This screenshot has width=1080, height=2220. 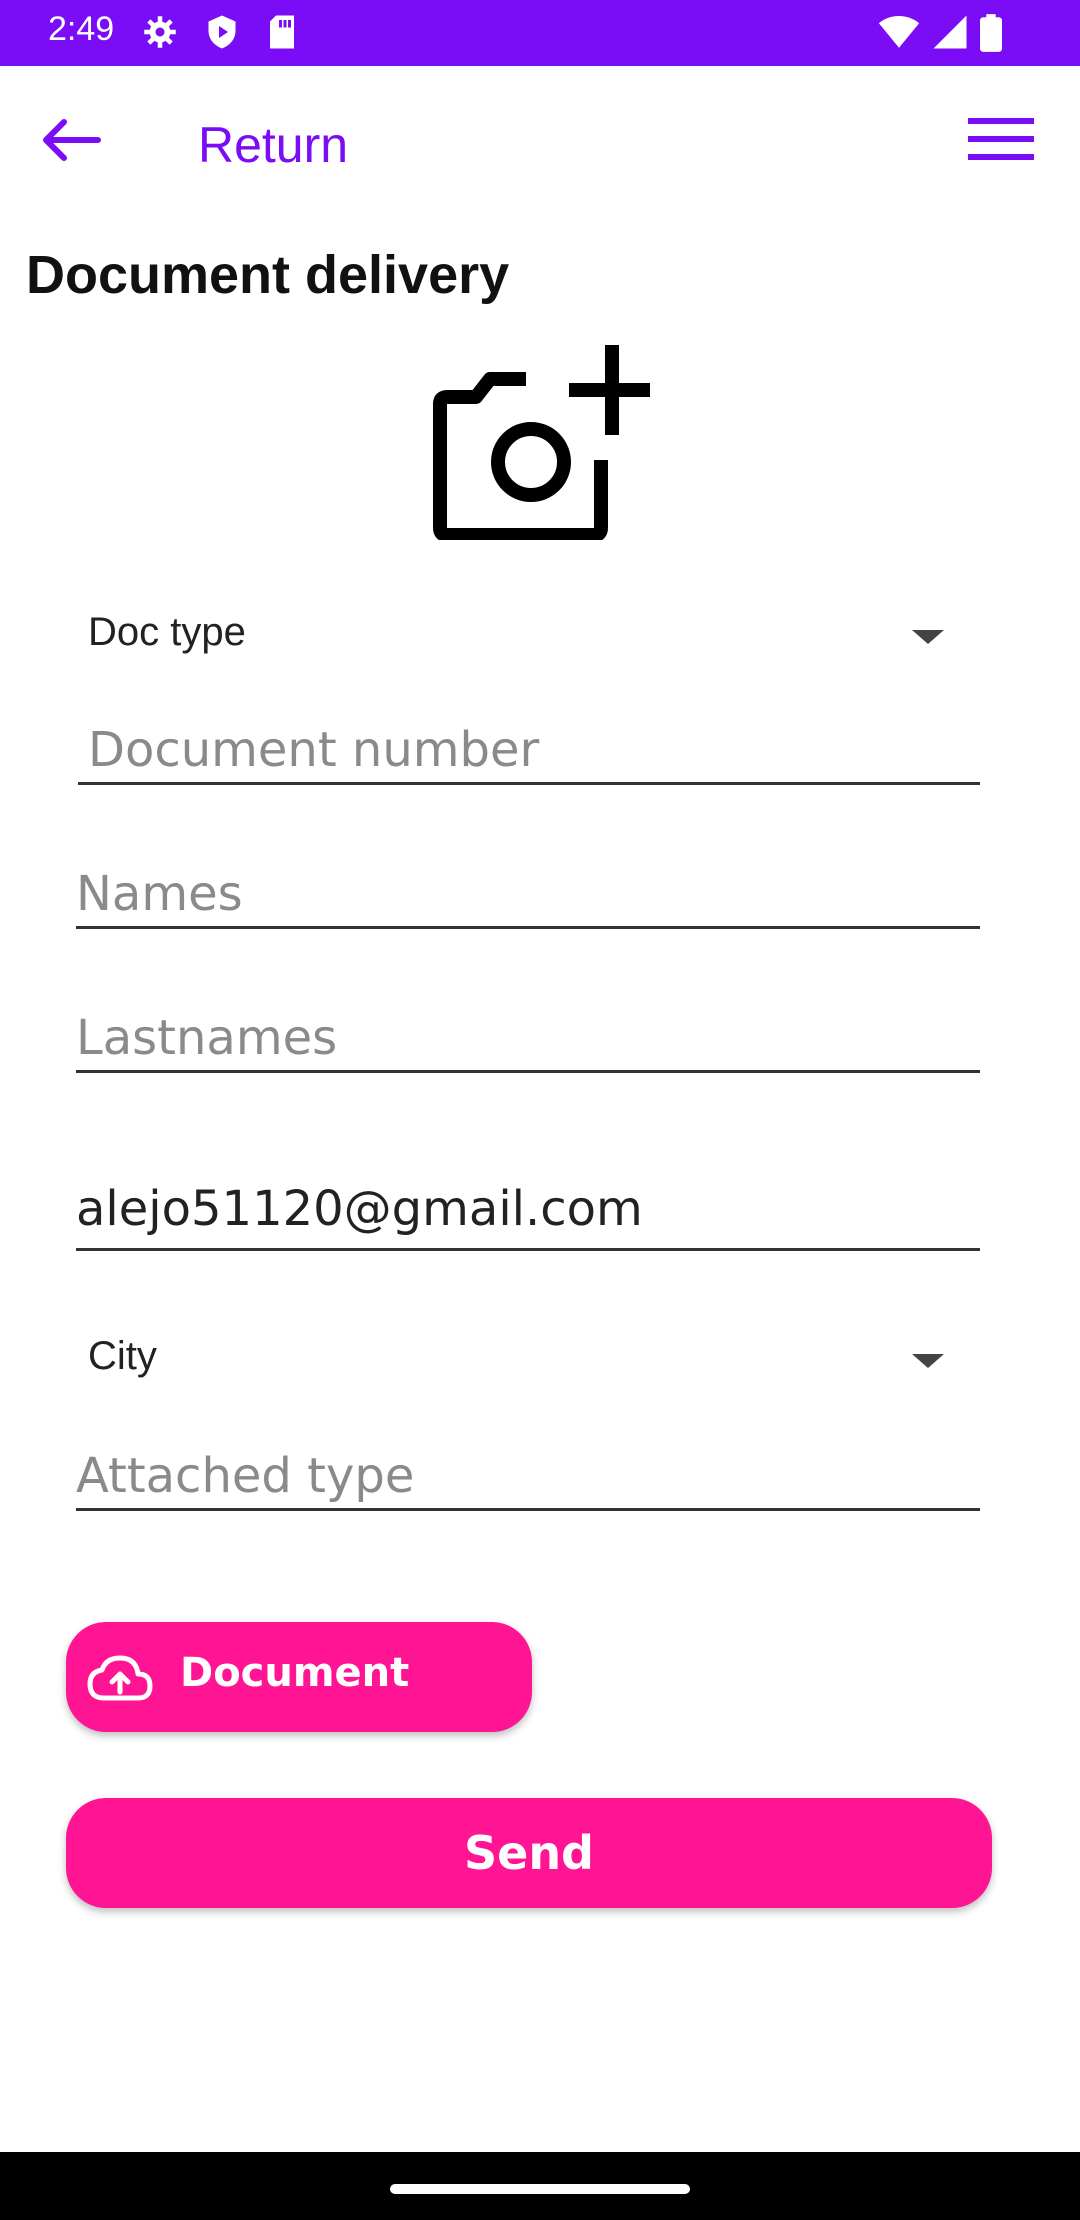 What do you see at coordinates (540, 146) in the screenshot?
I see `app-bar: Return` at bounding box center [540, 146].